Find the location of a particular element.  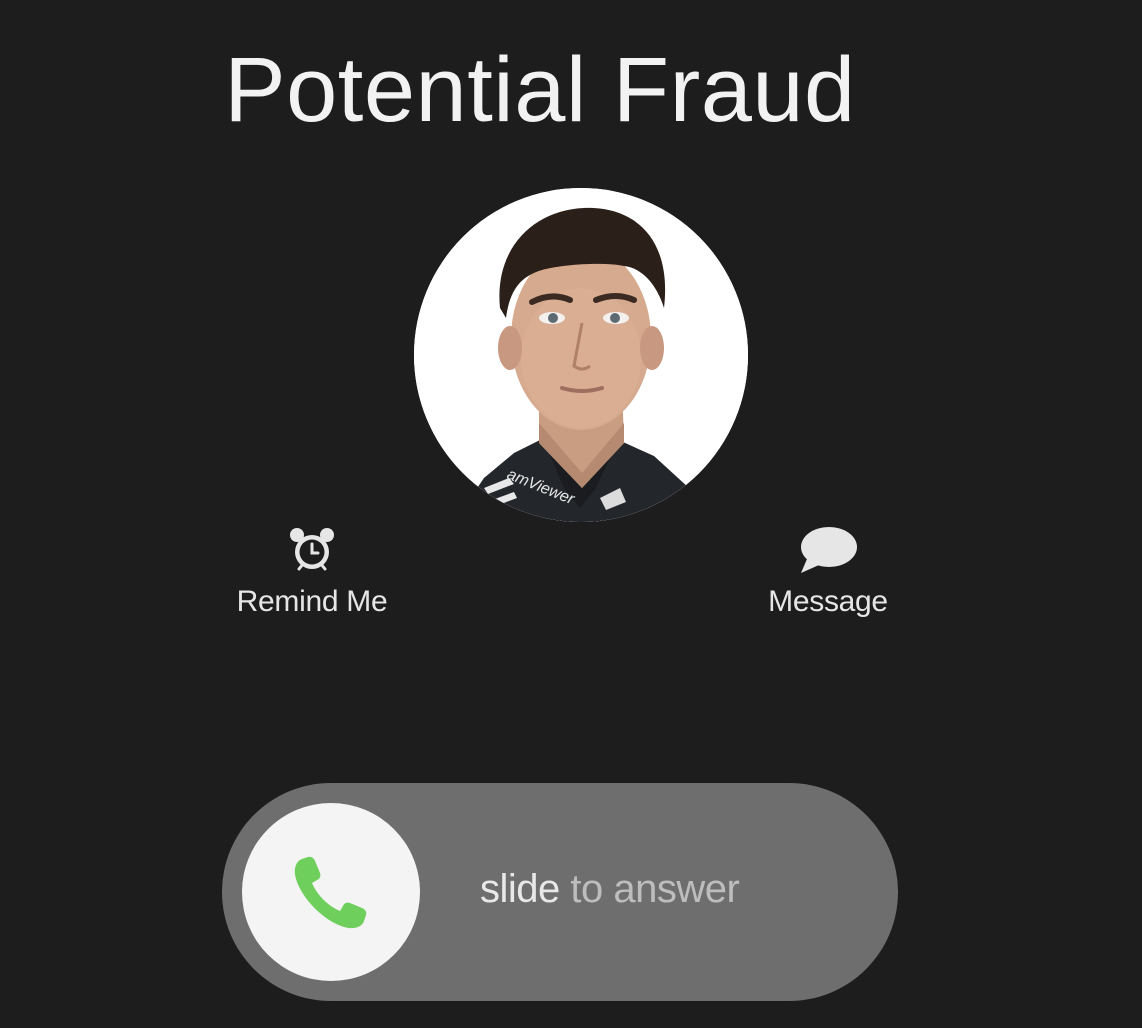

remind-me-label: Remind Me is located at coordinates (312, 601).